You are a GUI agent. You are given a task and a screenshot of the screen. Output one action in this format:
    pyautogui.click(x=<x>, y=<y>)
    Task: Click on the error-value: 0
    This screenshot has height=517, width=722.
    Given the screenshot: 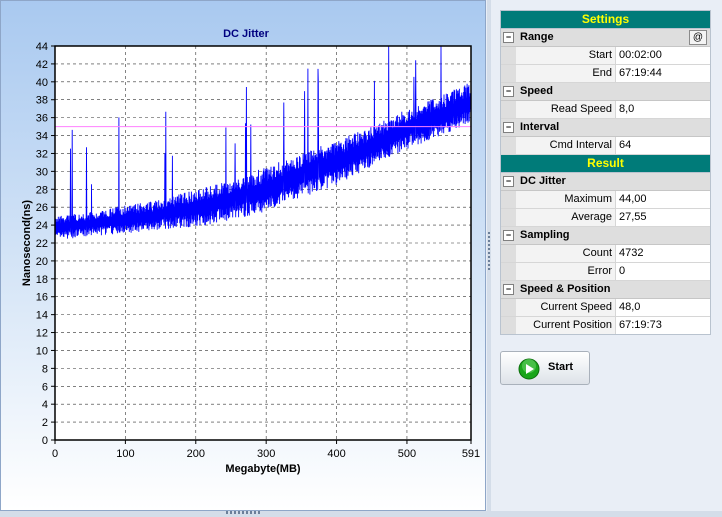 What is the action you would take?
    pyautogui.click(x=663, y=271)
    